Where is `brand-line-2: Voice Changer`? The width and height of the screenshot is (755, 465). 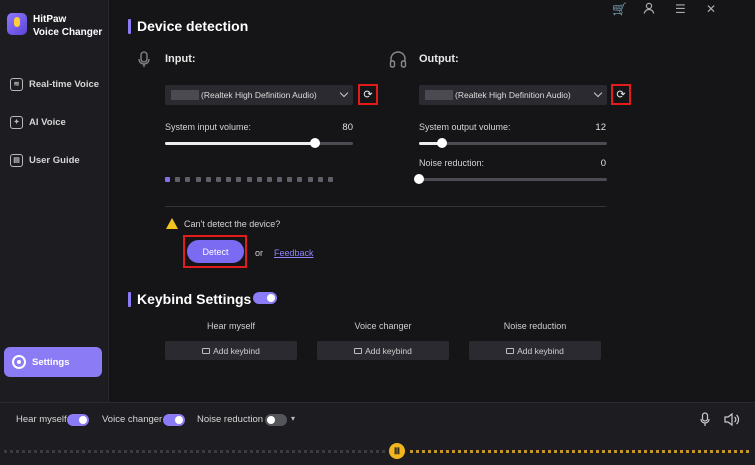 brand-line-2: Voice Changer is located at coordinates (68, 32).